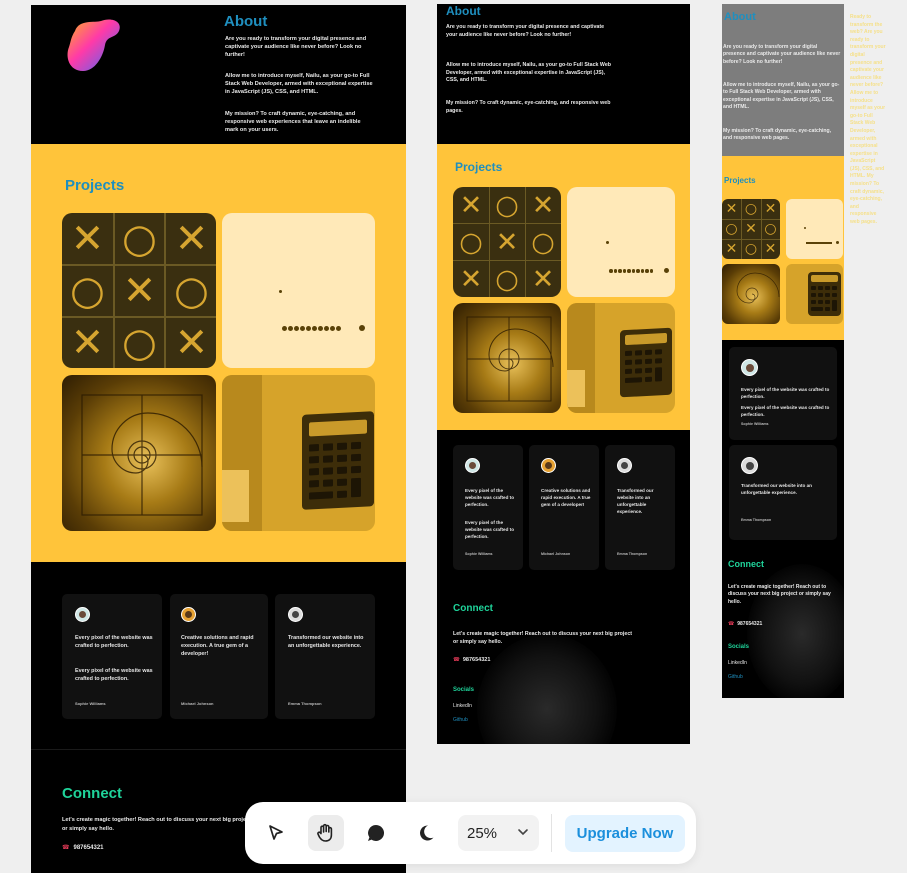 Image resolution: width=907 pixels, height=873 pixels. What do you see at coordinates (218, 749) in the screenshot?
I see `section-divider` at bounding box center [218, 749].